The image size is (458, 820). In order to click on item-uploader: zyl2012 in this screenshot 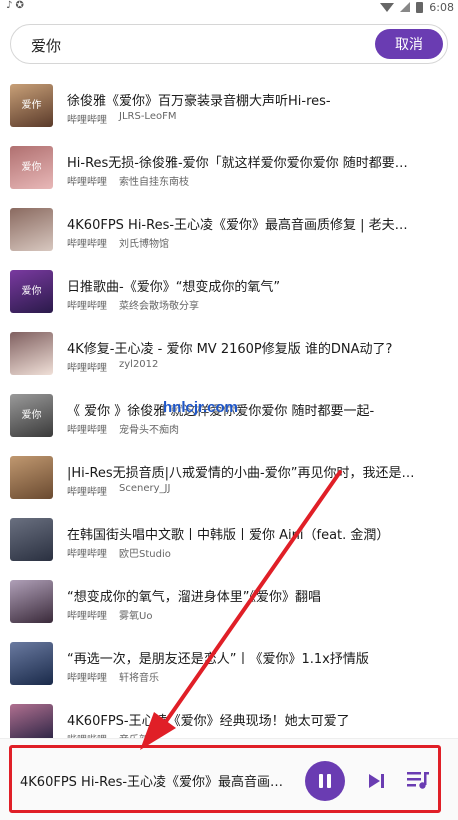, I will do `click(139, 364)`.